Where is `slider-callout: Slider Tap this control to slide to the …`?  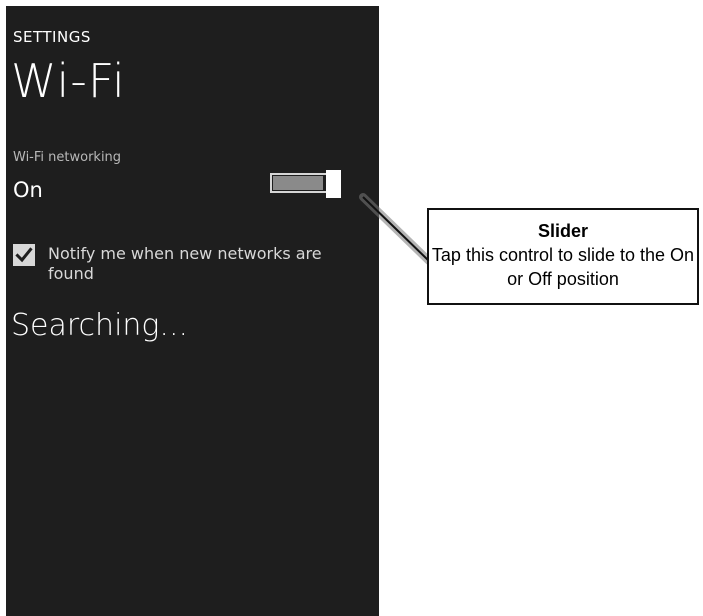
slider-callout: Slider Tap this control to slide to the … is located at coordinates (563, 256).